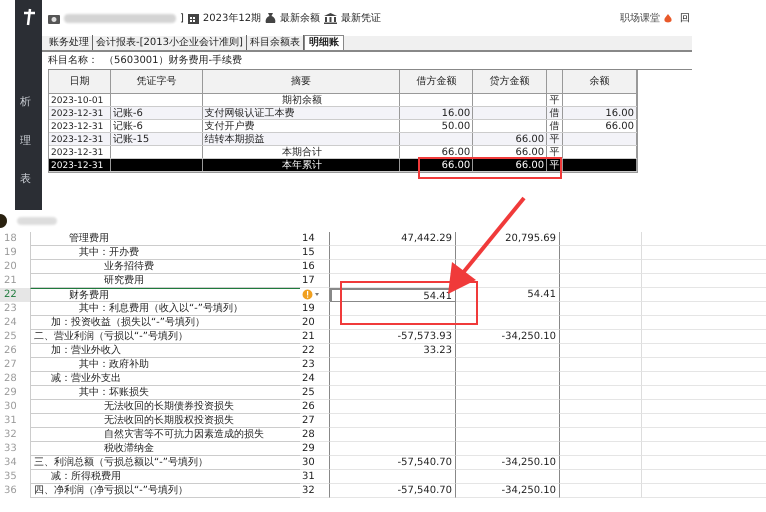 The width and height of the screenshot is (766, 512). Describe the element at coordinates (86, 378) in the screenshot. I see `row-label: 减：营业外支出` at that location.